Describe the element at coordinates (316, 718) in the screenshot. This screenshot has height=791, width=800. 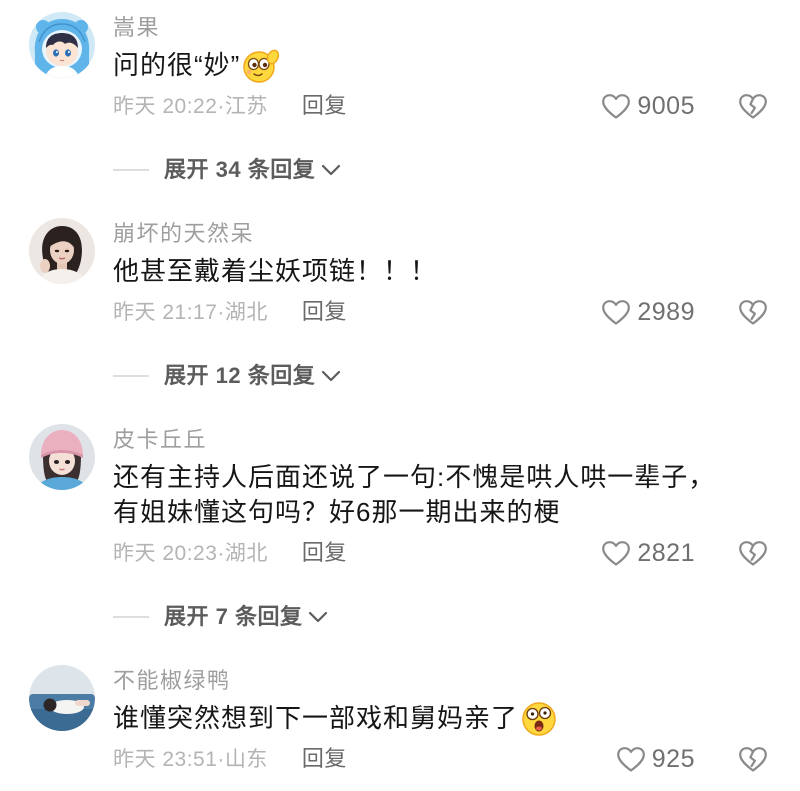
I see `comment-text: 谁懂突然想到下一部戏和舅妈亲了` at that location.